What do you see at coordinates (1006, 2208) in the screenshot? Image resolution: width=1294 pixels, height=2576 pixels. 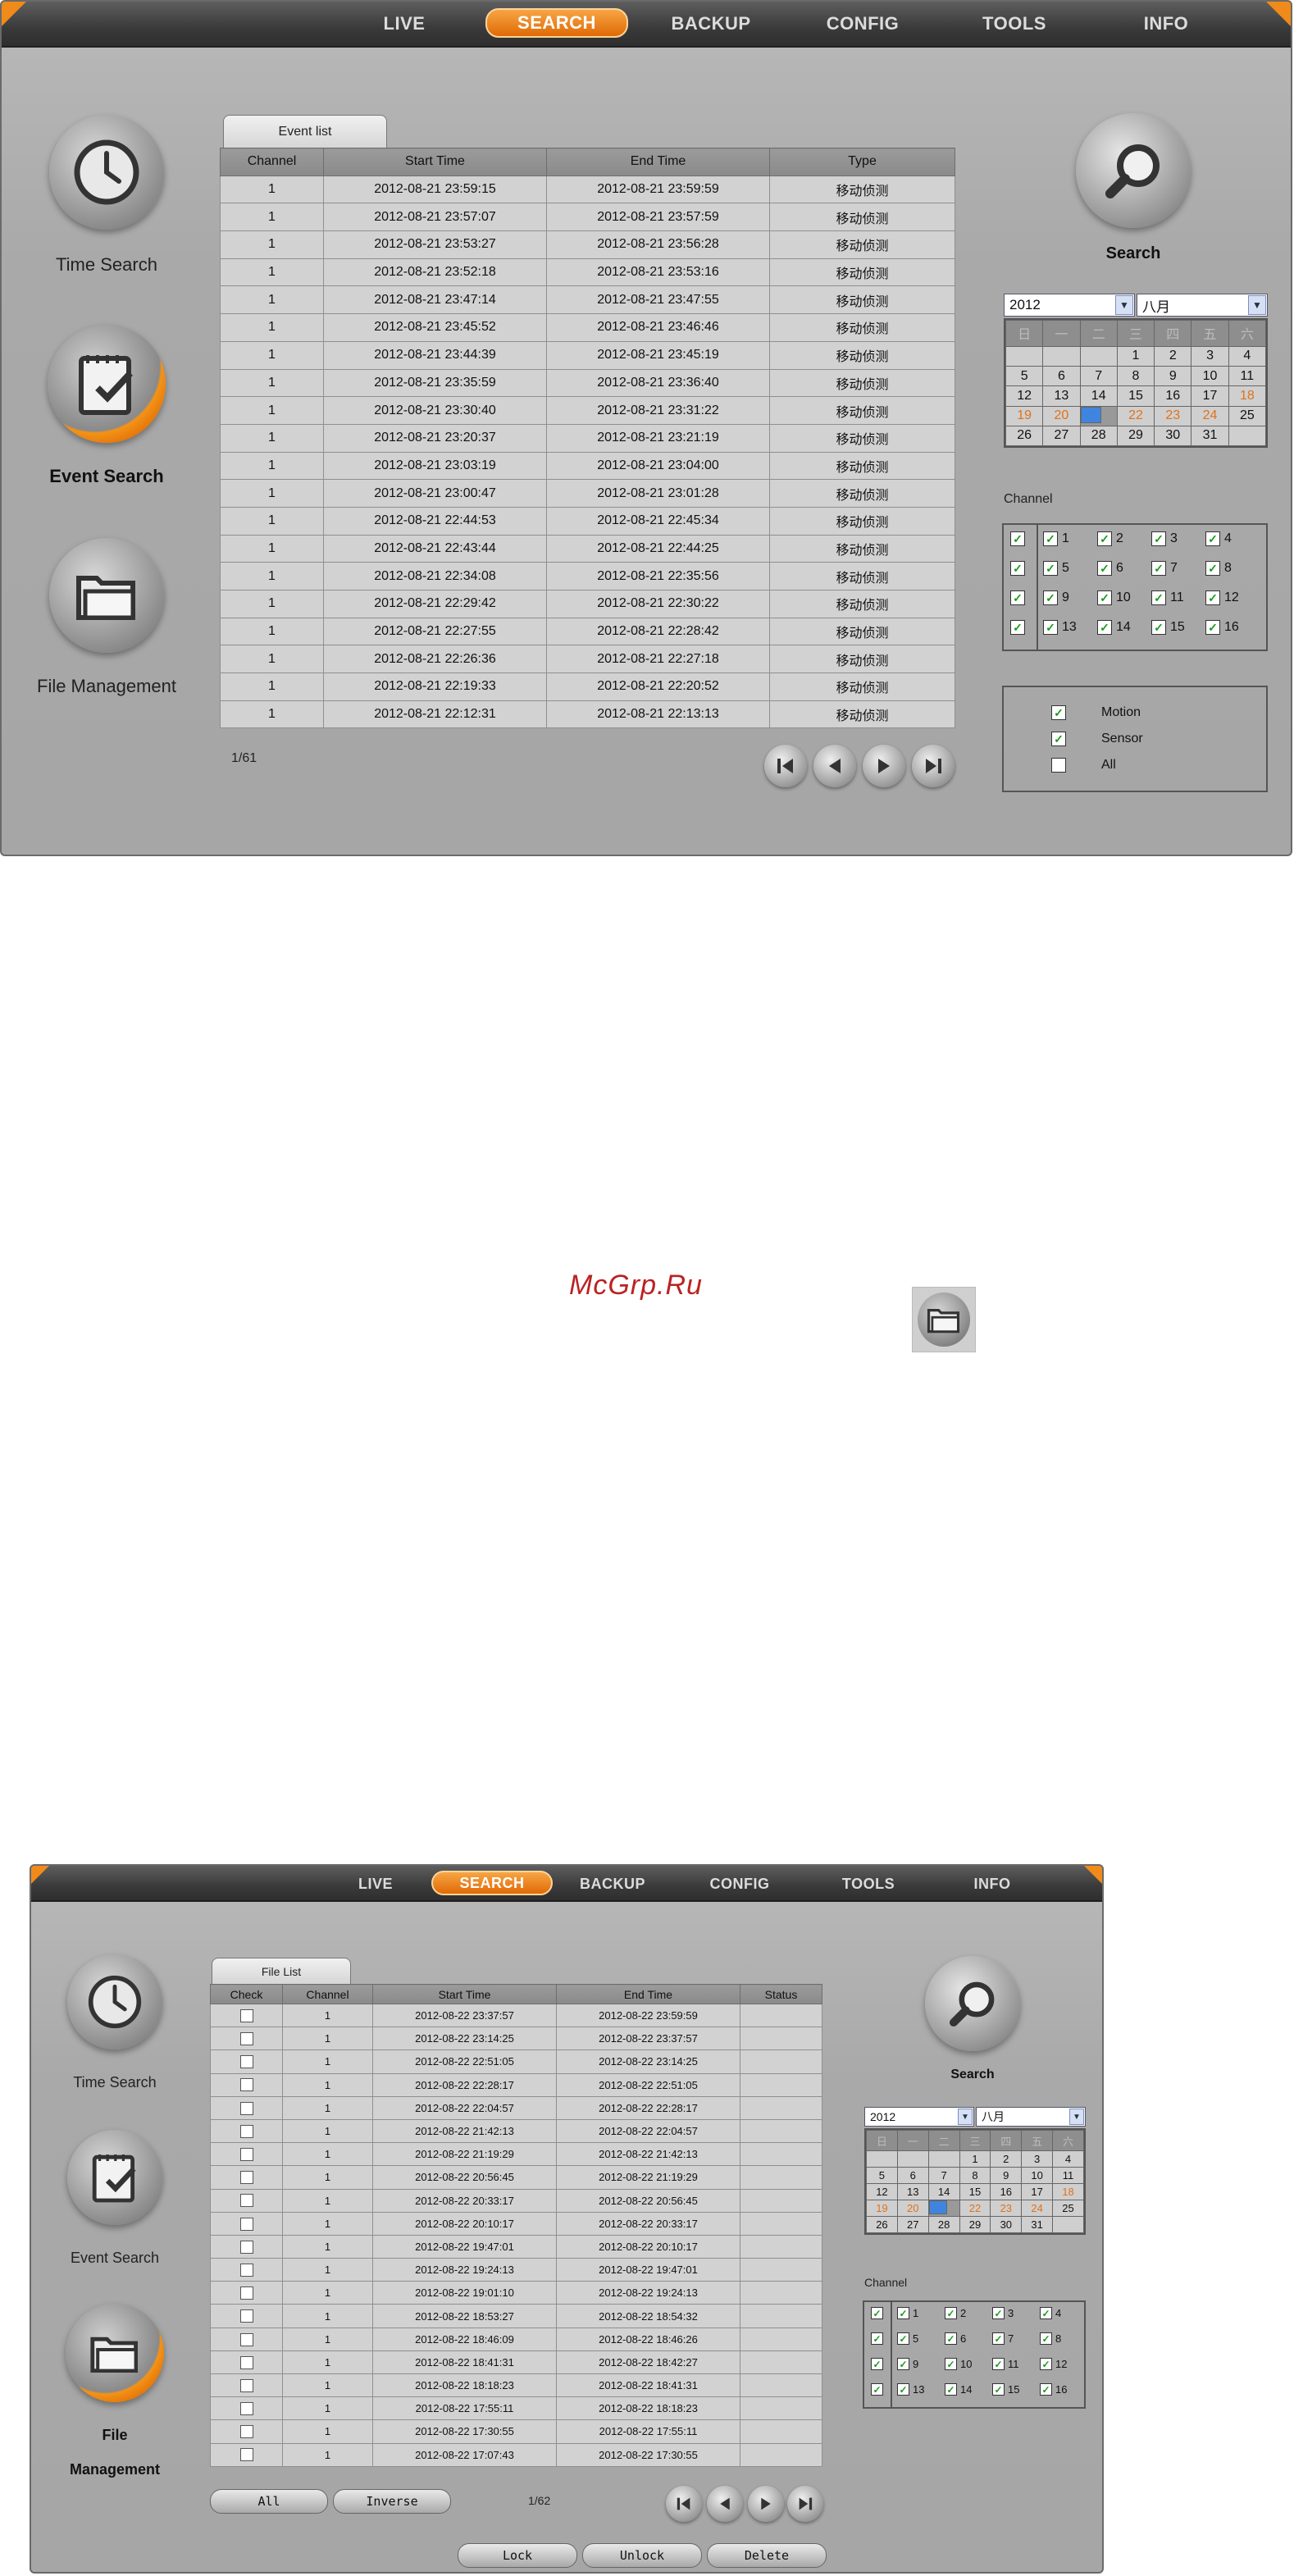 I see `calendar-day: 23` at bounding box center [1006, 2208].